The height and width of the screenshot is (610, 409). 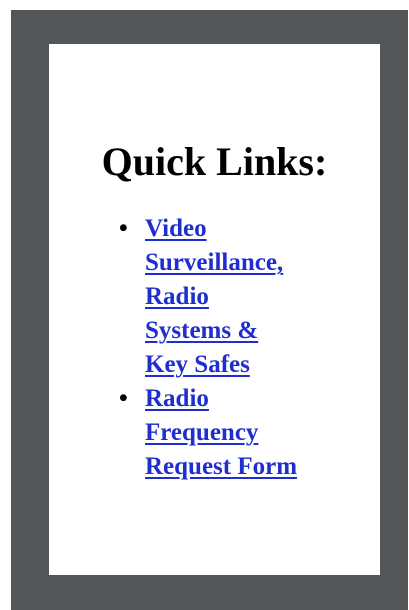 I want to click on quick-links-title: Quick Links:, so click(x=214, y=161).